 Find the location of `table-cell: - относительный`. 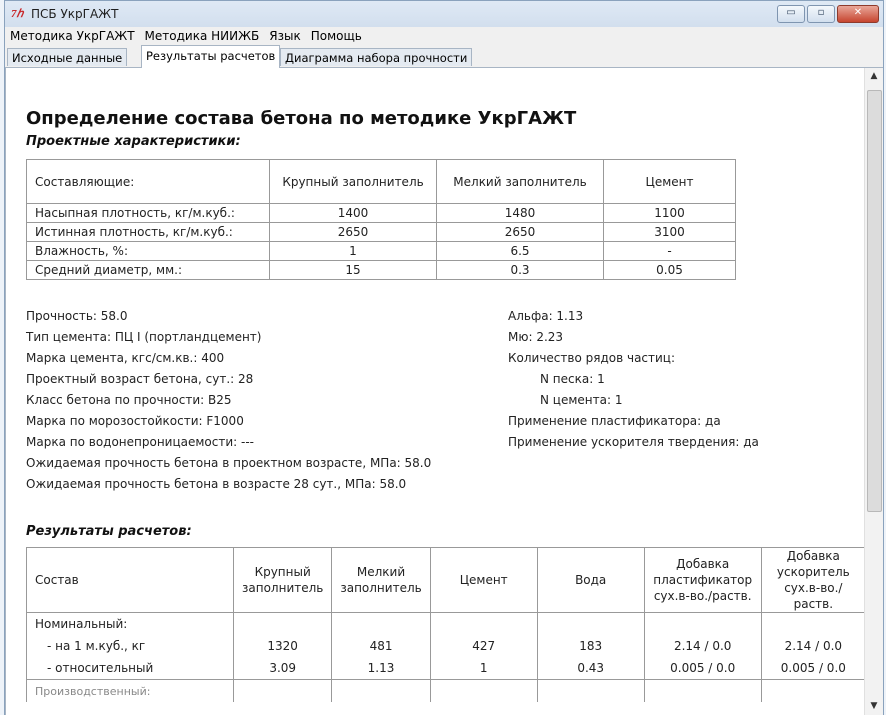

table-cell: - относительный is located at coordinates (130, 668).